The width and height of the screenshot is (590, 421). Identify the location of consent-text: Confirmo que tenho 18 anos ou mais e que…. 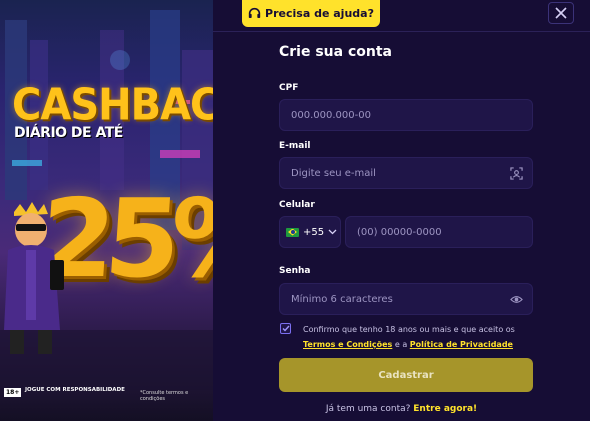
(423, 337).